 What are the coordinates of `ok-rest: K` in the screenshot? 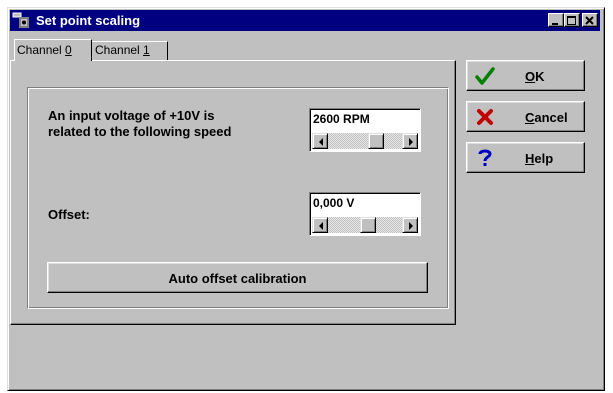 It's located at (540, 76).